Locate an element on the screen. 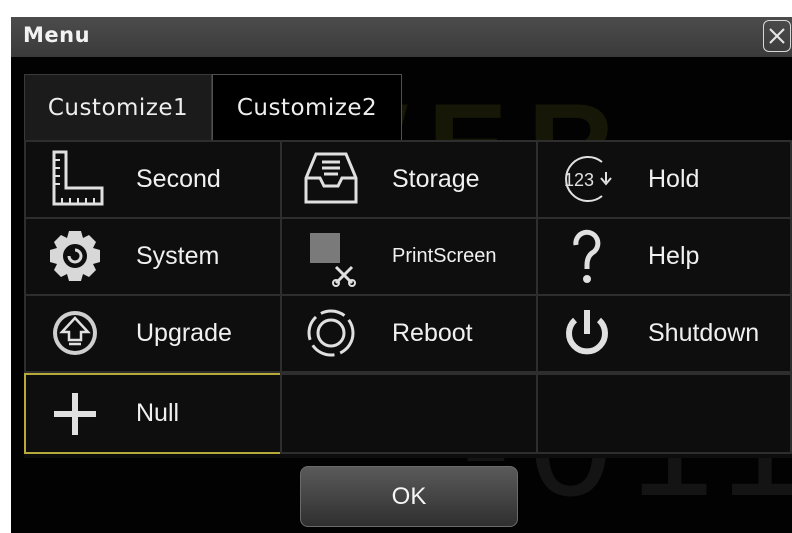 This screenshot has width=792, height=533. menu-item-label: Hold is located at coordinates (674, 179).